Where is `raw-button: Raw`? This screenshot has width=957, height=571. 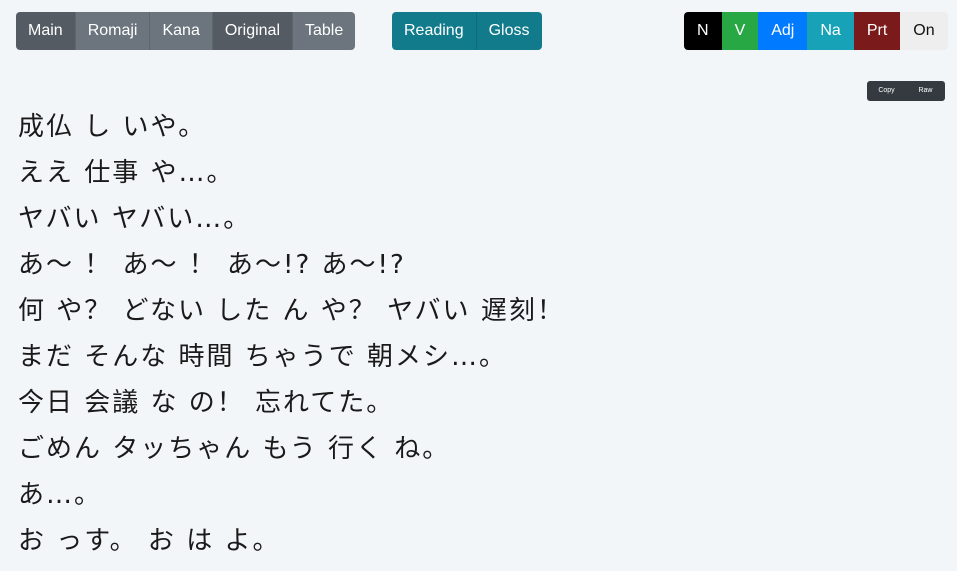 raw-button: Raw is located at coordinates (925, 91).